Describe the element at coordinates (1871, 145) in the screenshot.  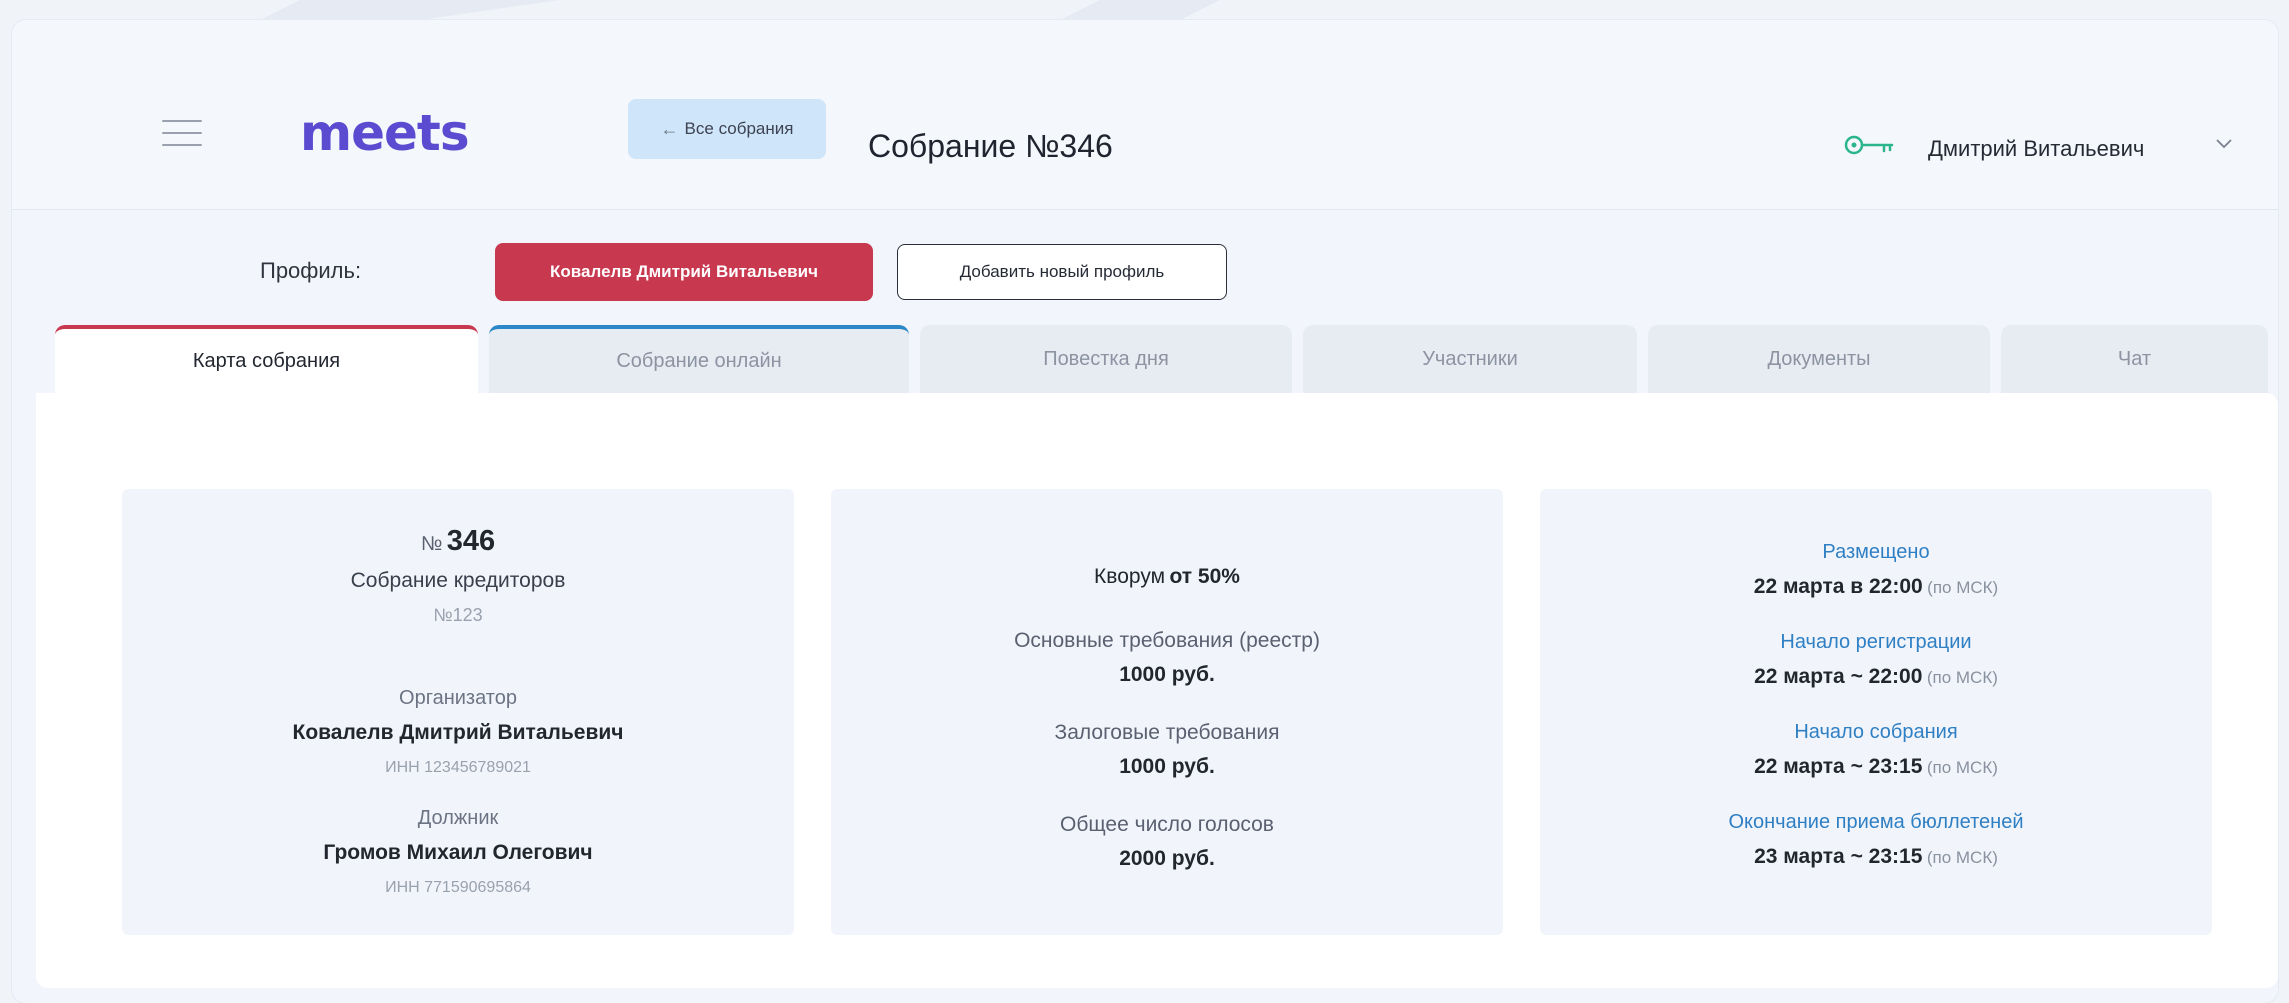
I see `key-icon` at that location.